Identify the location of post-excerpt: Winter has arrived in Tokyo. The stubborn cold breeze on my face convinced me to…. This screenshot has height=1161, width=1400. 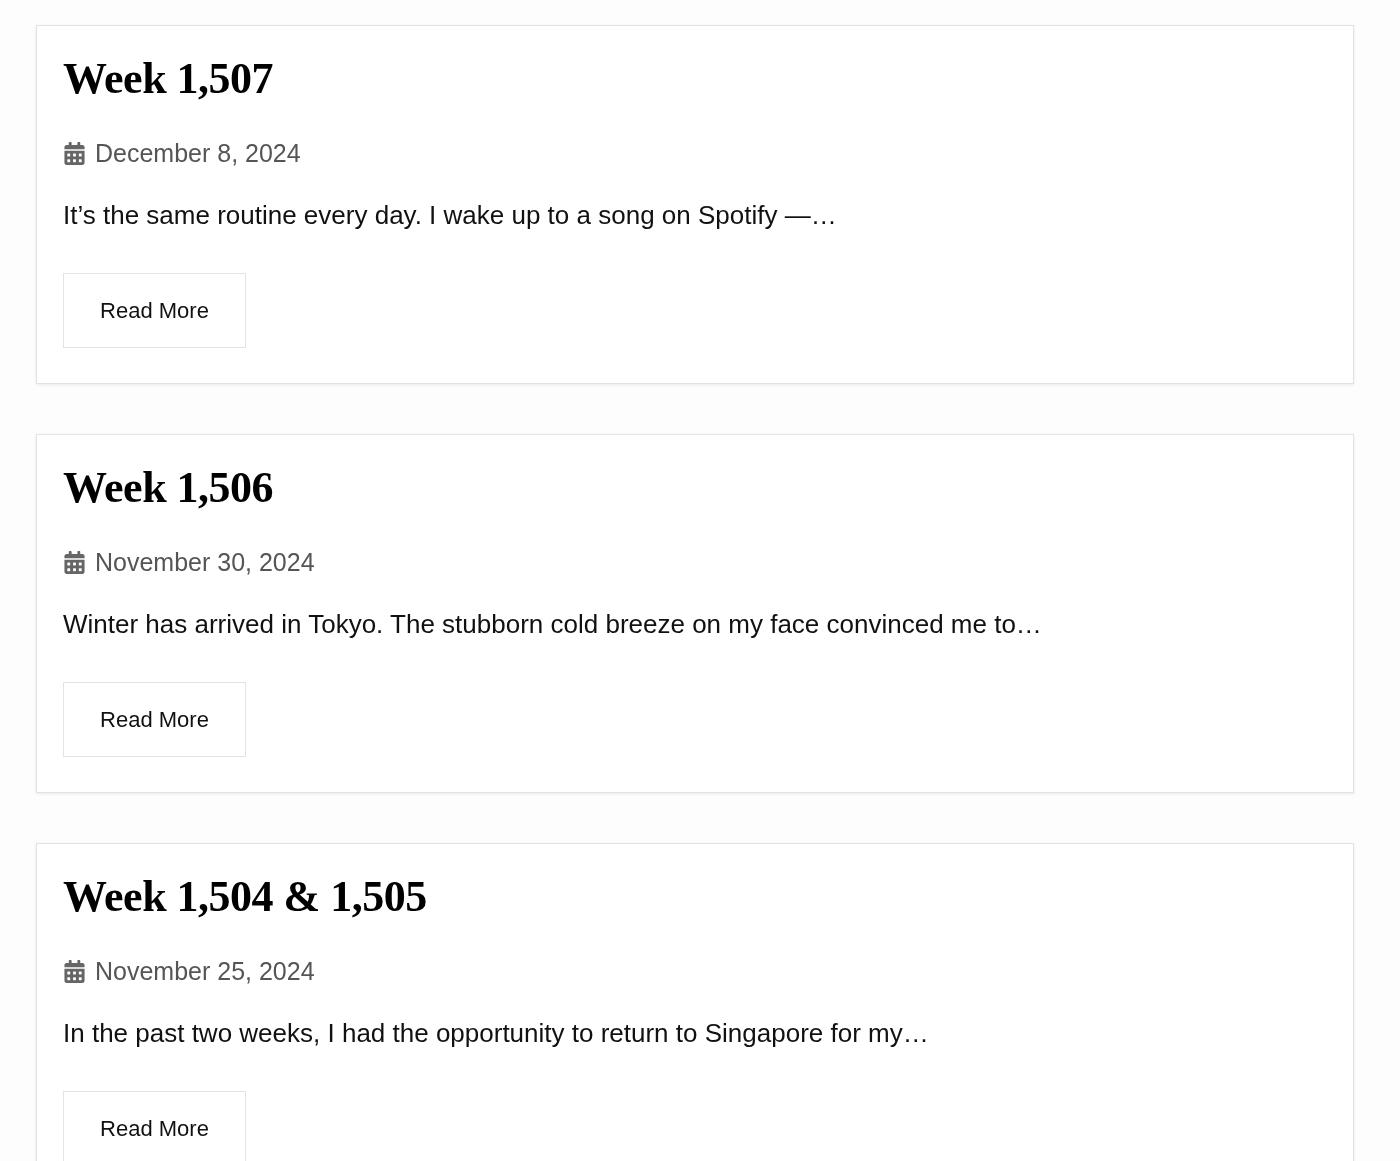
(552, 624).